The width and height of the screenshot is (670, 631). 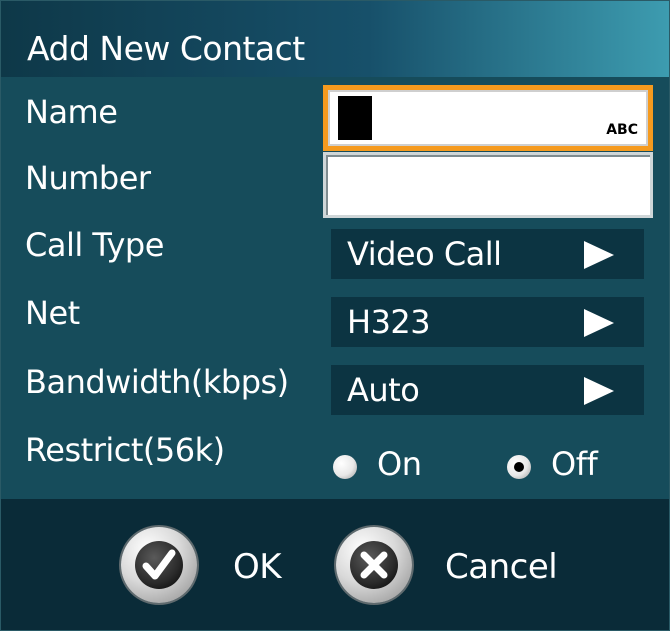 What do you see at coordinates (383, 390) in the screenshot?
I see `bandwidth-value: Auto` at bounding box center [383, 390].